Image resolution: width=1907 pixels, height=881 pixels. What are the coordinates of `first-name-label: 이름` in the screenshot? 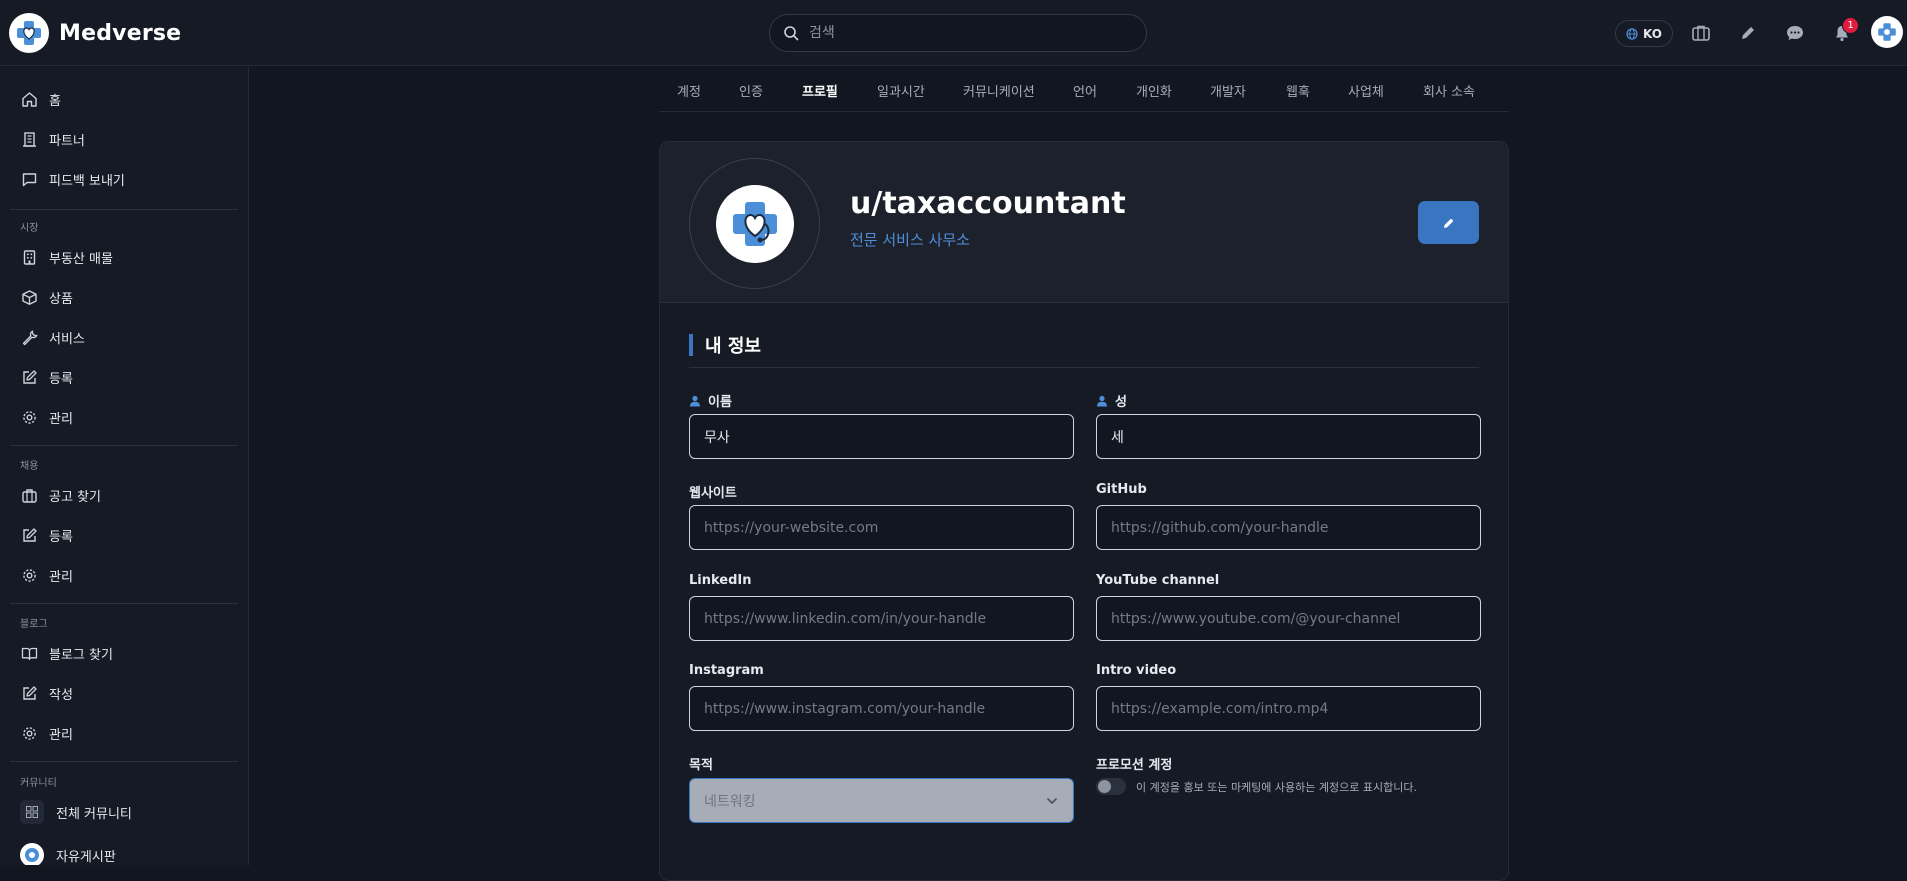 It's located at (710, 400).